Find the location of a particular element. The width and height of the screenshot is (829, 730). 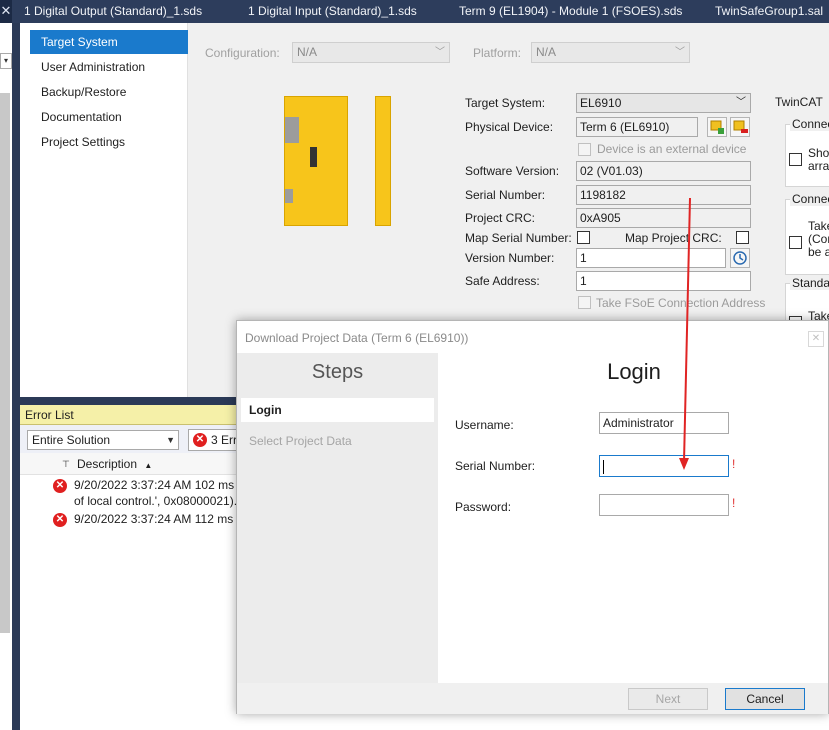

twincat-title: TwinCAT is located at coordinates (799, 102).